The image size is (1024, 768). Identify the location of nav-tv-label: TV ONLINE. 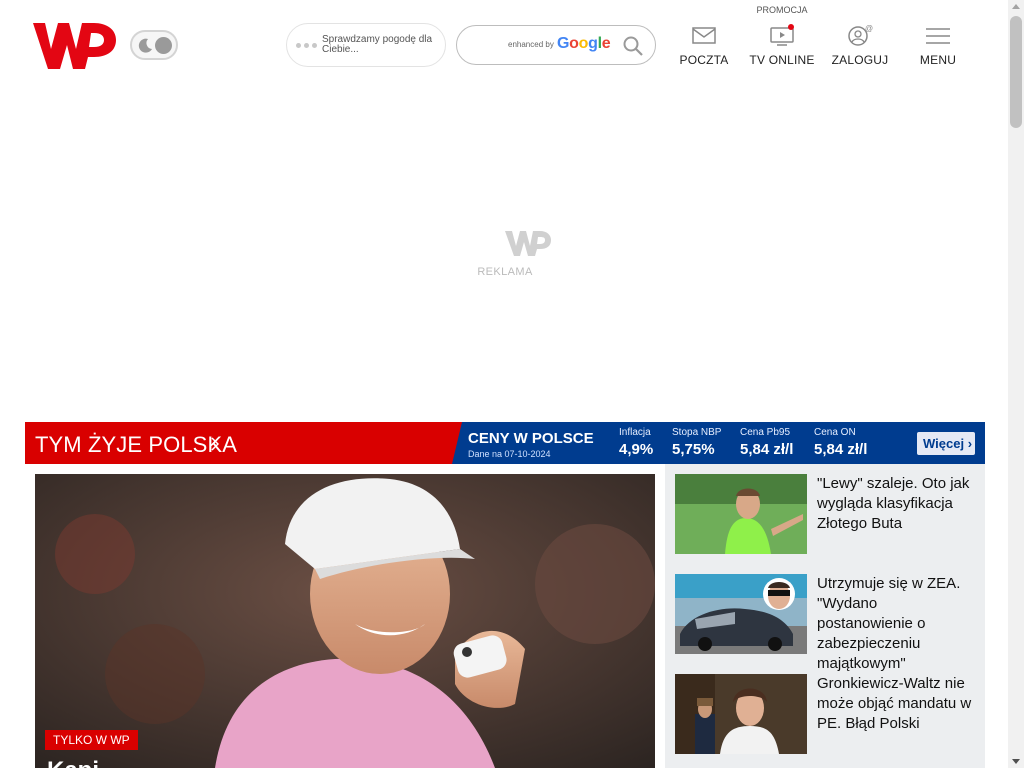
(782, 60).